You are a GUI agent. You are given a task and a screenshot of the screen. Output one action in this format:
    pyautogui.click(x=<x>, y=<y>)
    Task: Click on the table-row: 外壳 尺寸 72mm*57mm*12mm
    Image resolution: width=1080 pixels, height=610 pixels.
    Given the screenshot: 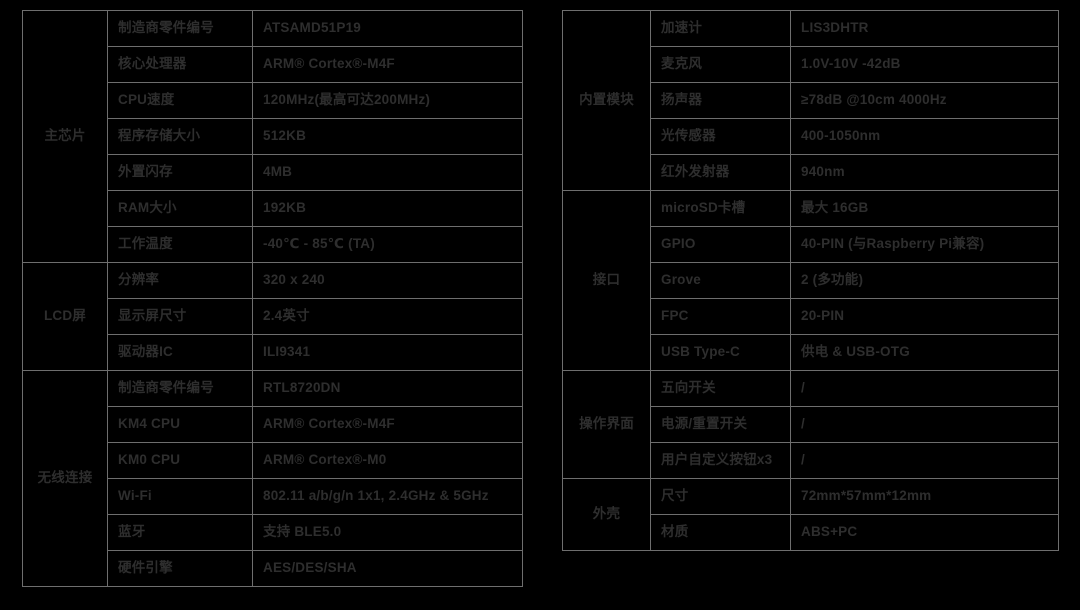 What is the action you would take?
    pyautogui.click(x=810, y=514)
    